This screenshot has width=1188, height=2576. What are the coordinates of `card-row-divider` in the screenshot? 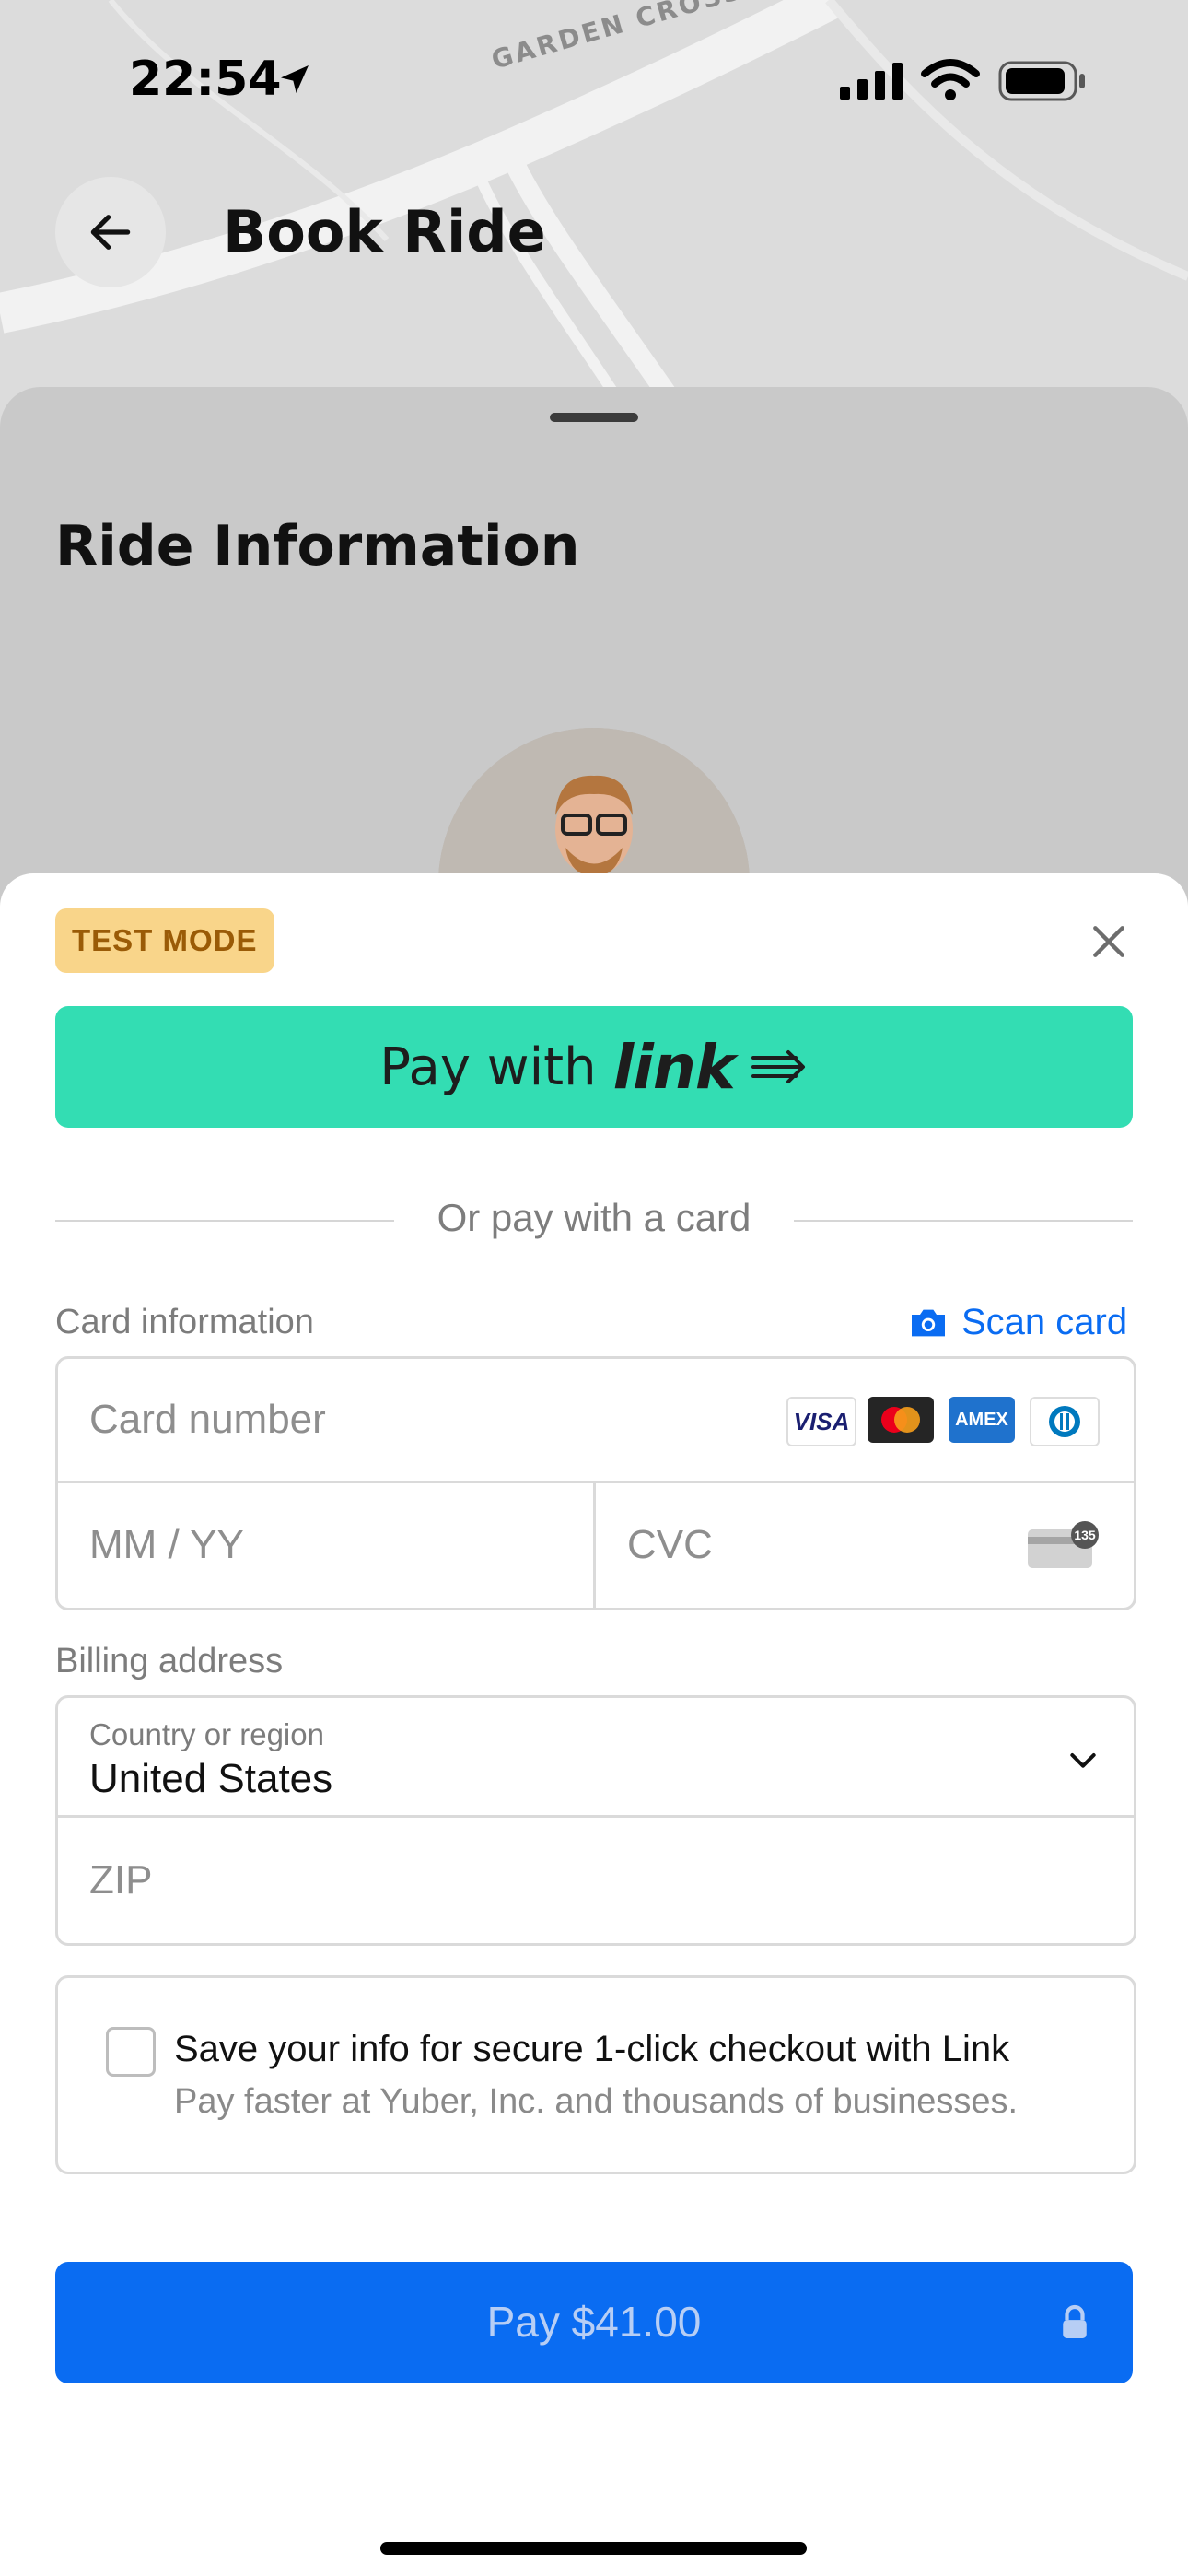 It's located at (595, 1482).